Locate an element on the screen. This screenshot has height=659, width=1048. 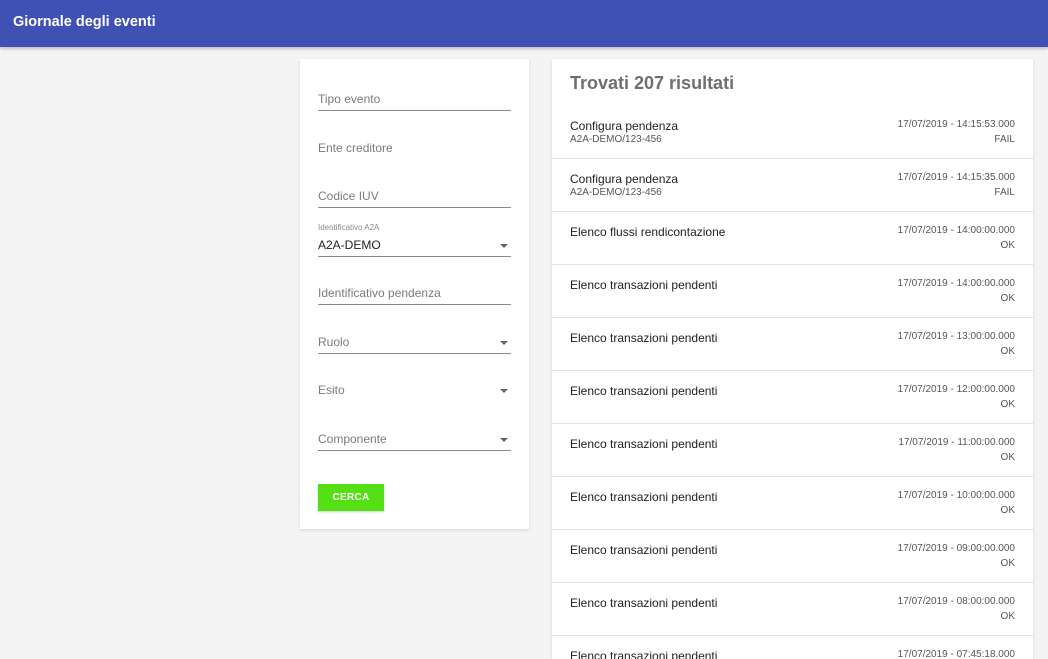
codice-iuv-placeholder: Codice IUV is located at coordinates (348, 196).